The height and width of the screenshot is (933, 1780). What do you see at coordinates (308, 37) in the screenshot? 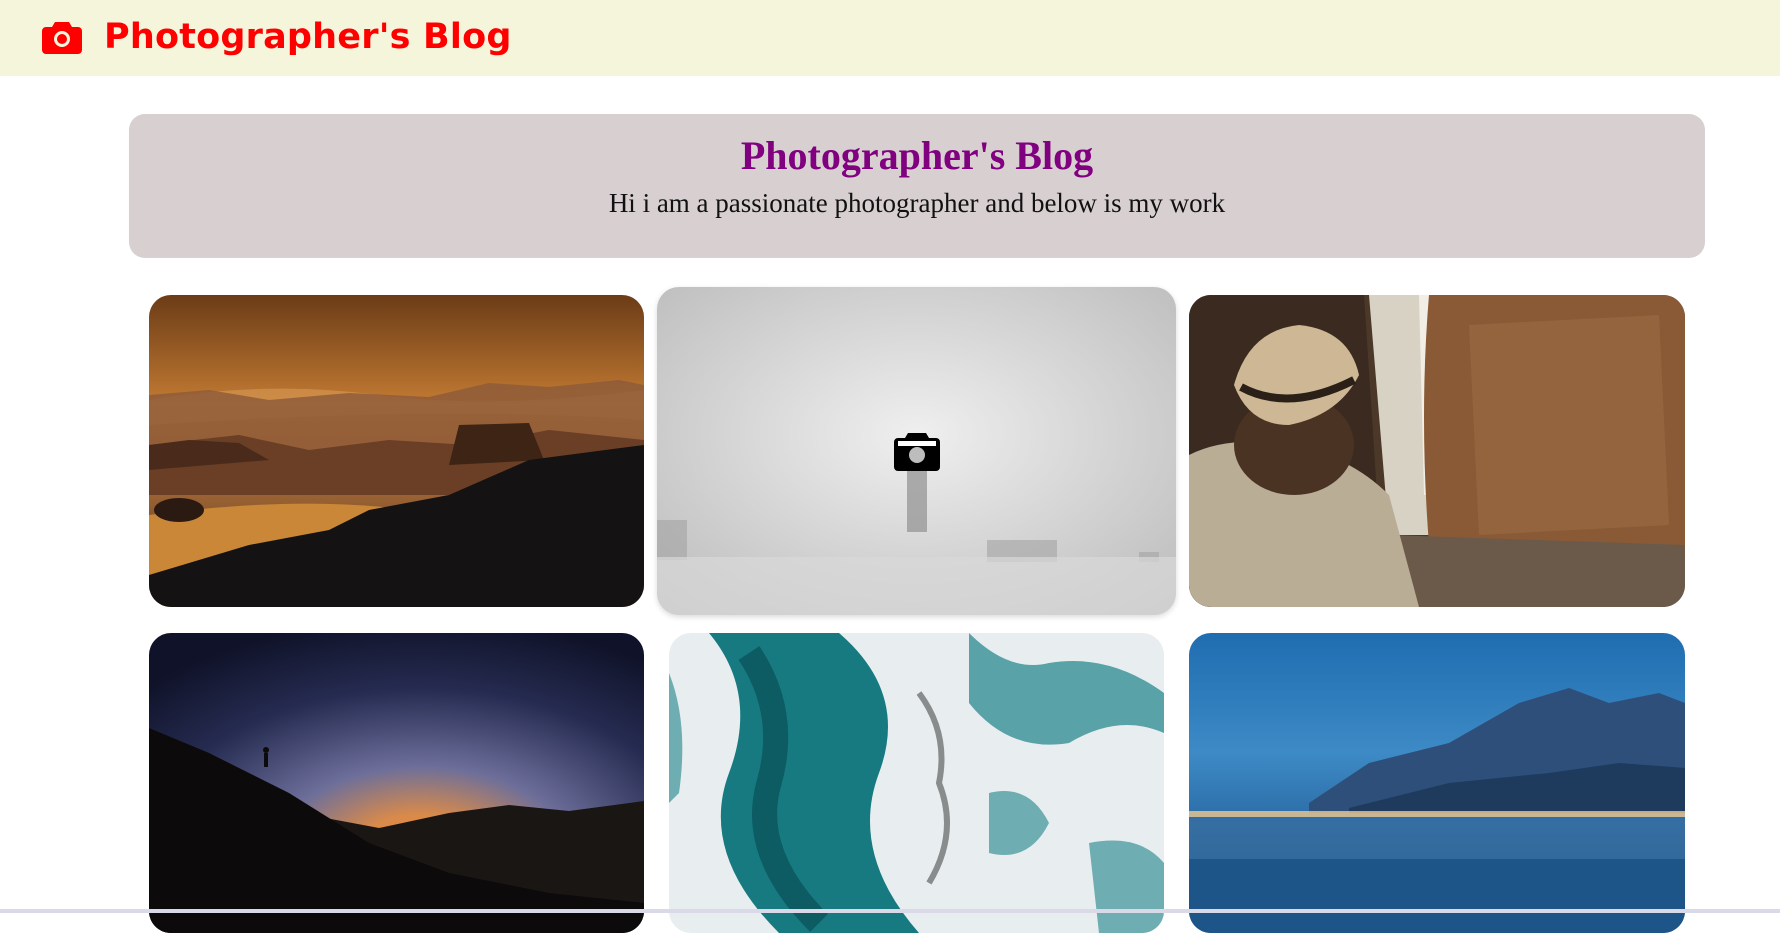
I see `brand-title: Photographer's Blog` at bounding box center [308, 37].